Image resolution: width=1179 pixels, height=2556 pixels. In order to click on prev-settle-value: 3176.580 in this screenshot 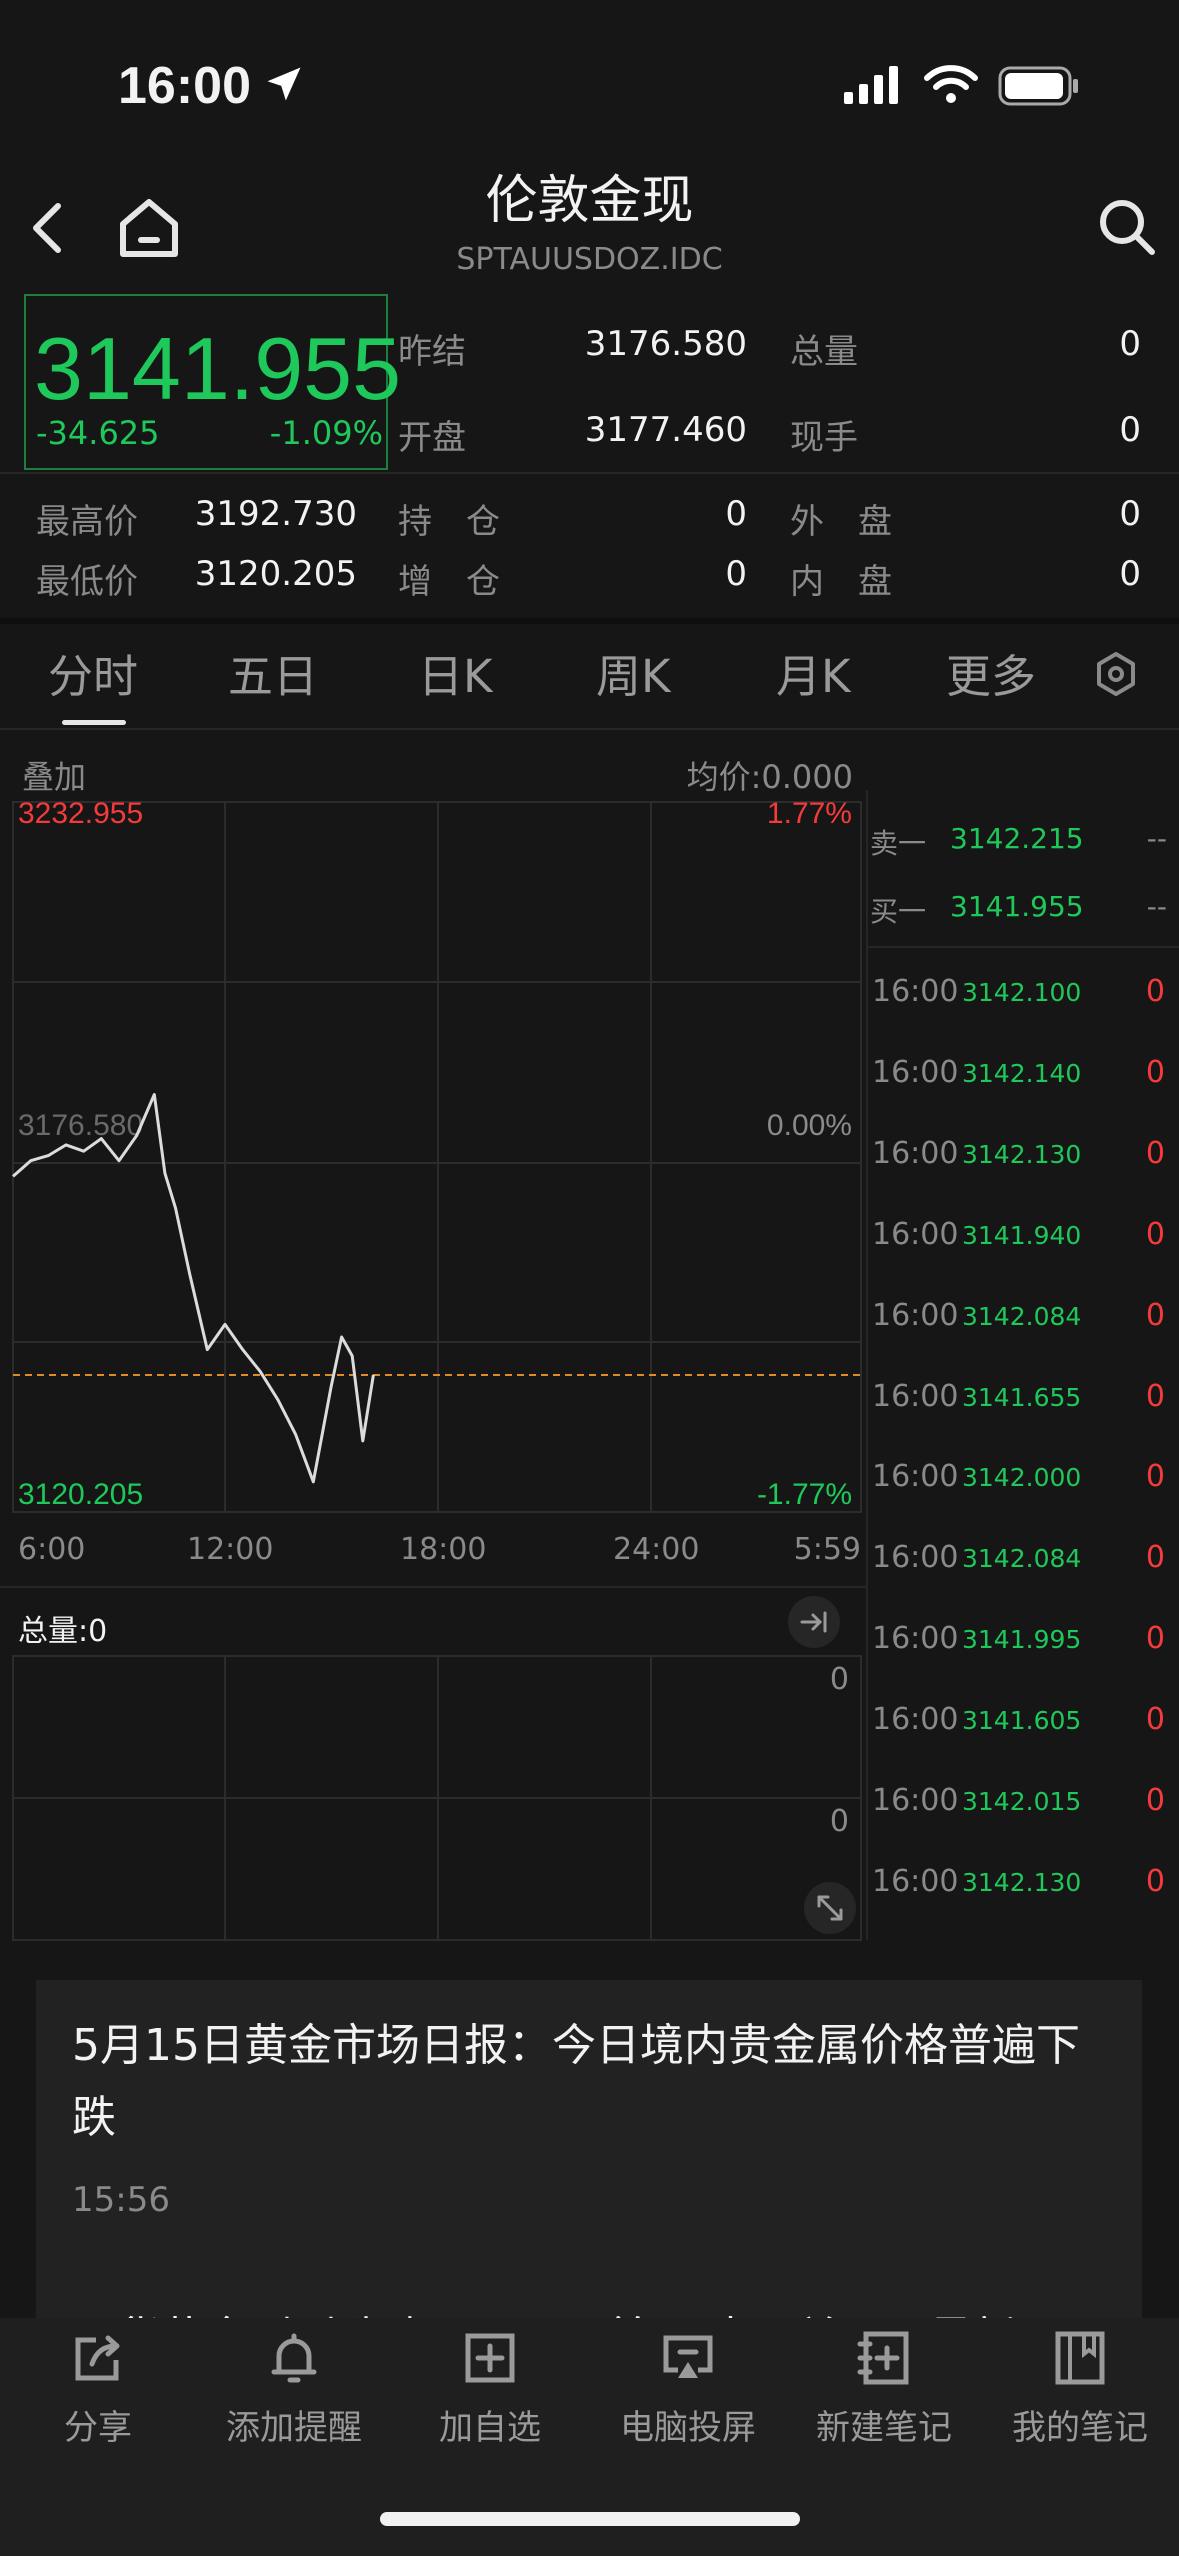, I will do `click(665, 344)`.